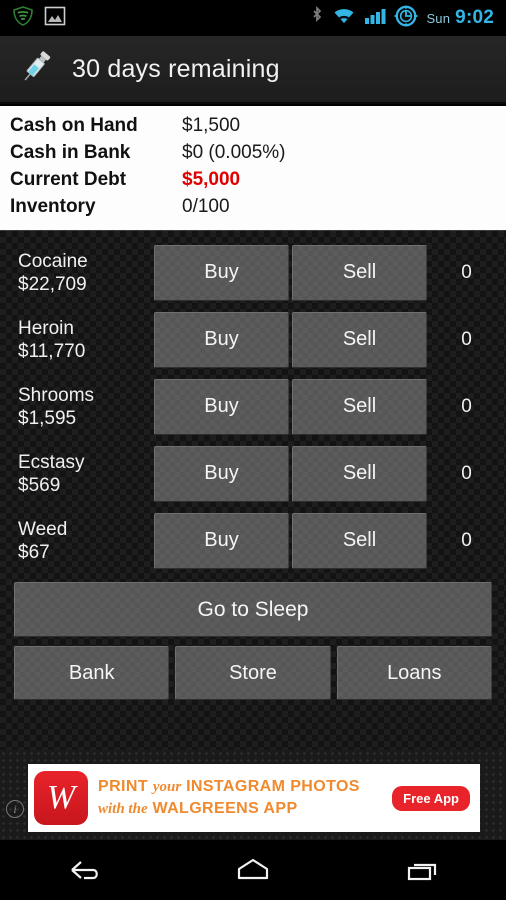  I want to click on sleep-button-wrapper: Go to Sleep, so click(253, 605).